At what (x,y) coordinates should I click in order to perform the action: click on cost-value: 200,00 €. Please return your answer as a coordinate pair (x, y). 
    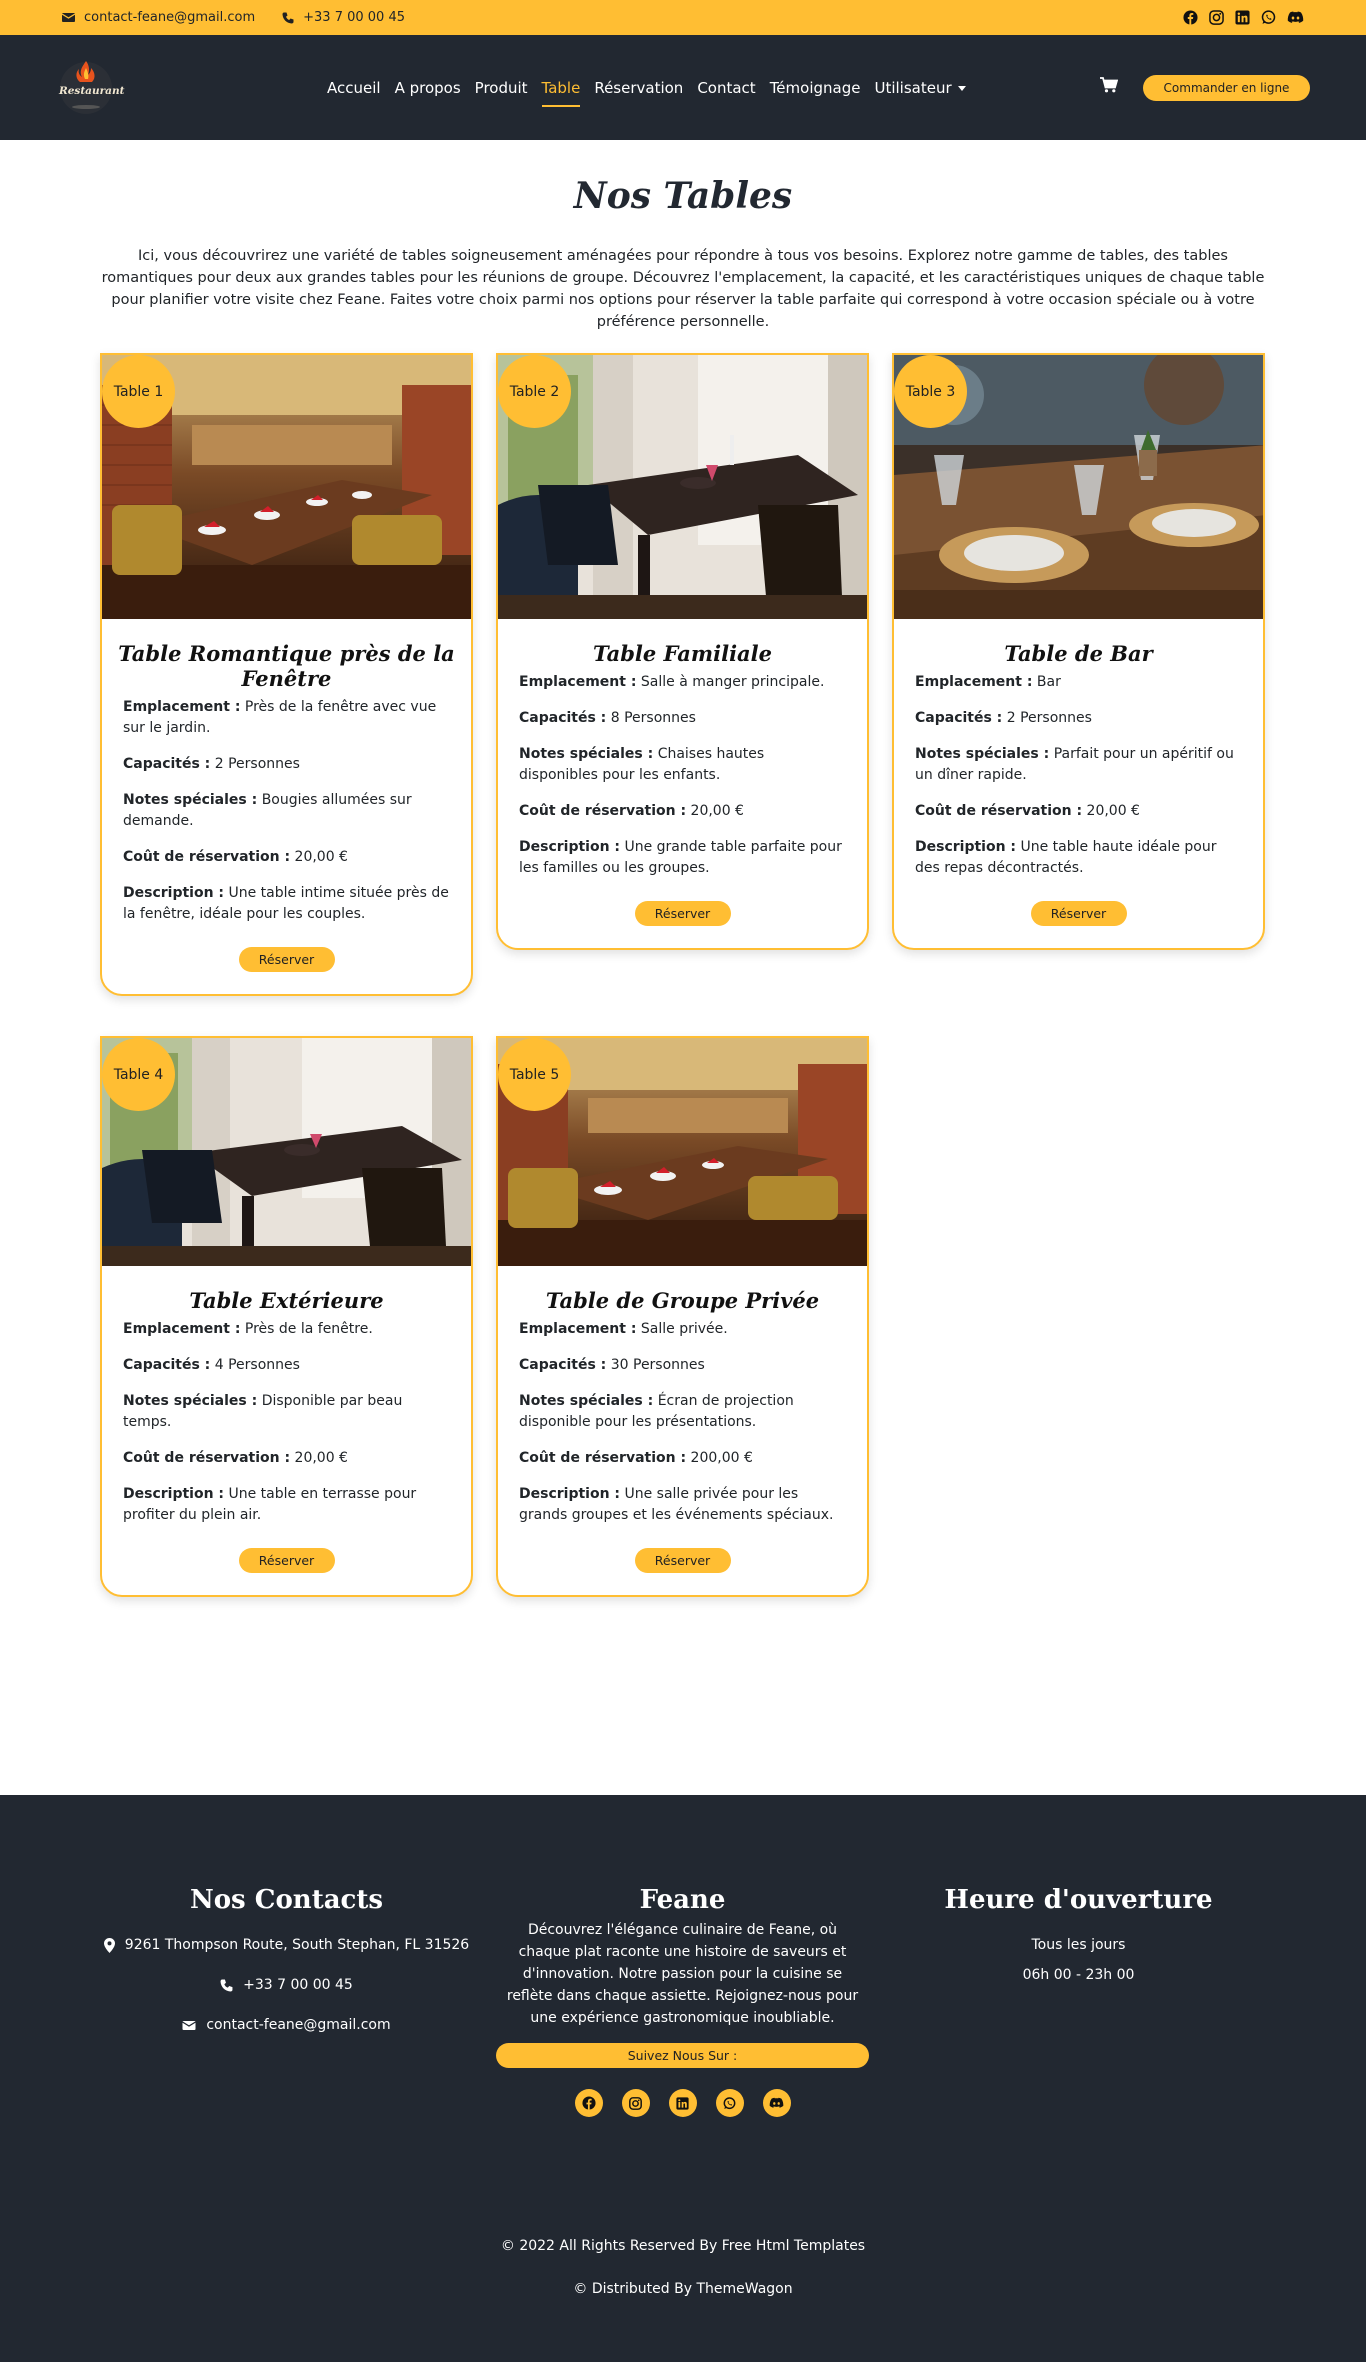
    Looking at the image, I should click on (721, 1458).